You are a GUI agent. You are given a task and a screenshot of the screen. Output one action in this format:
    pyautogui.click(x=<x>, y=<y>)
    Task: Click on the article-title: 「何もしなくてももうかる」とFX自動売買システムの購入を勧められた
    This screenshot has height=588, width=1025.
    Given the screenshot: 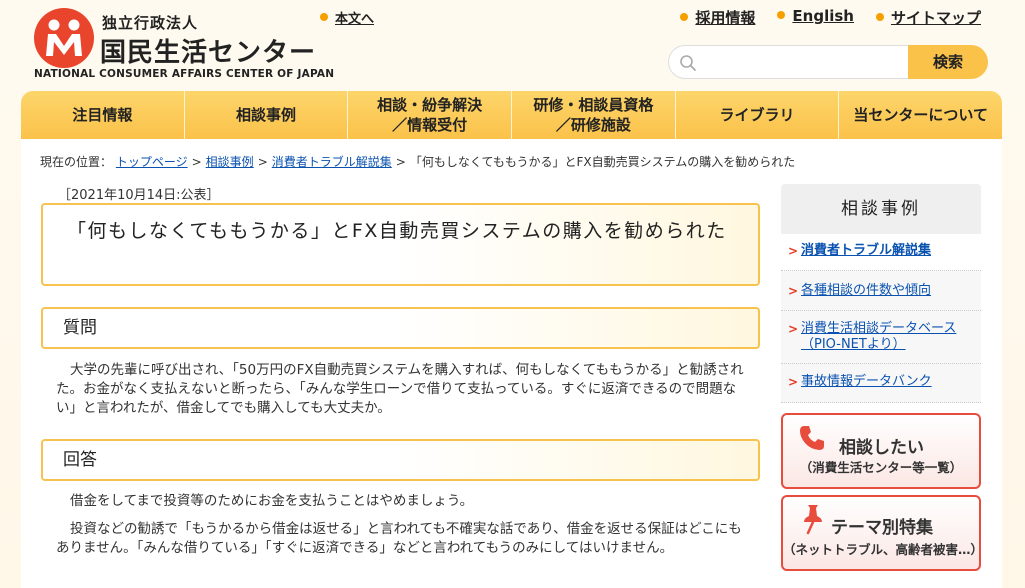 What is the action you would take?
    pyautogui.click(x=397, y=231)
    